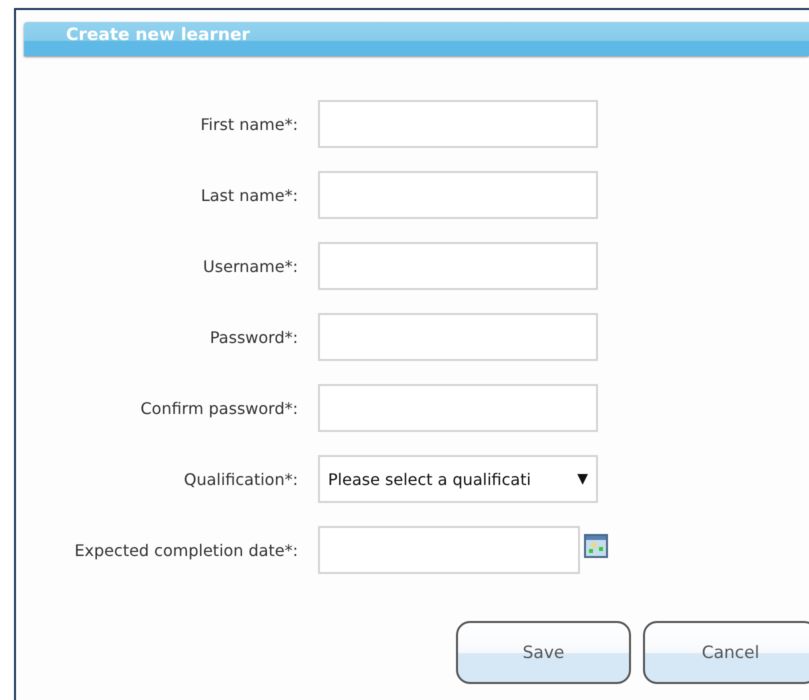 Image resolution: width=809 pixels, height=700 pixels. Describe the element at coordinates (458, 479) in the screenshot. I see `qualification-dropdown: Please select a qualificati ▼` at that location.